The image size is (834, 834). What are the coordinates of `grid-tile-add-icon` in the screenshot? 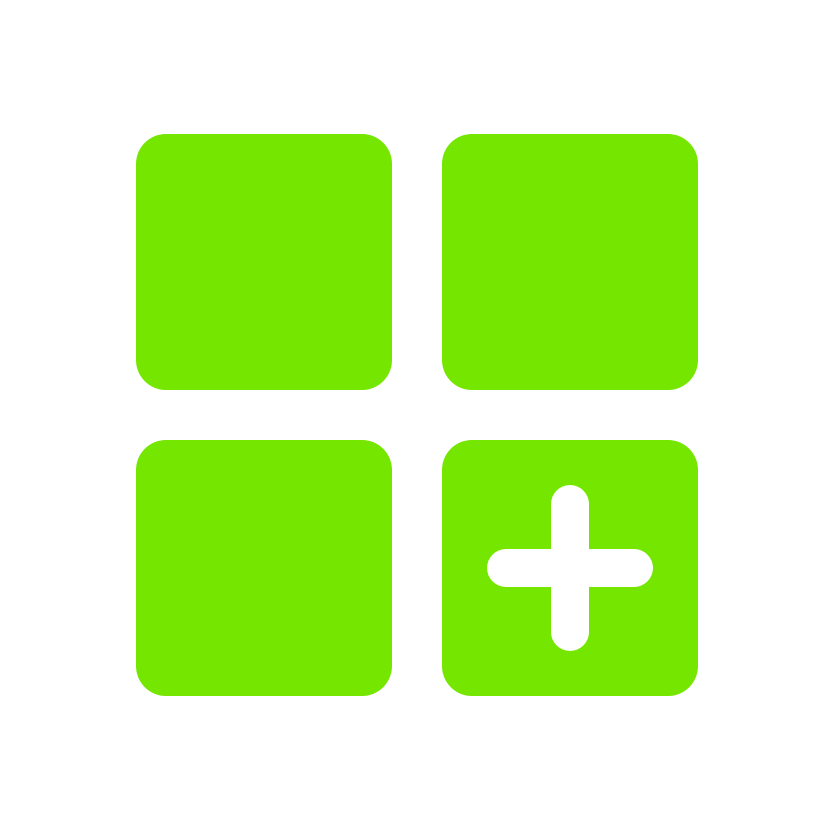 It's located at (570, 568).